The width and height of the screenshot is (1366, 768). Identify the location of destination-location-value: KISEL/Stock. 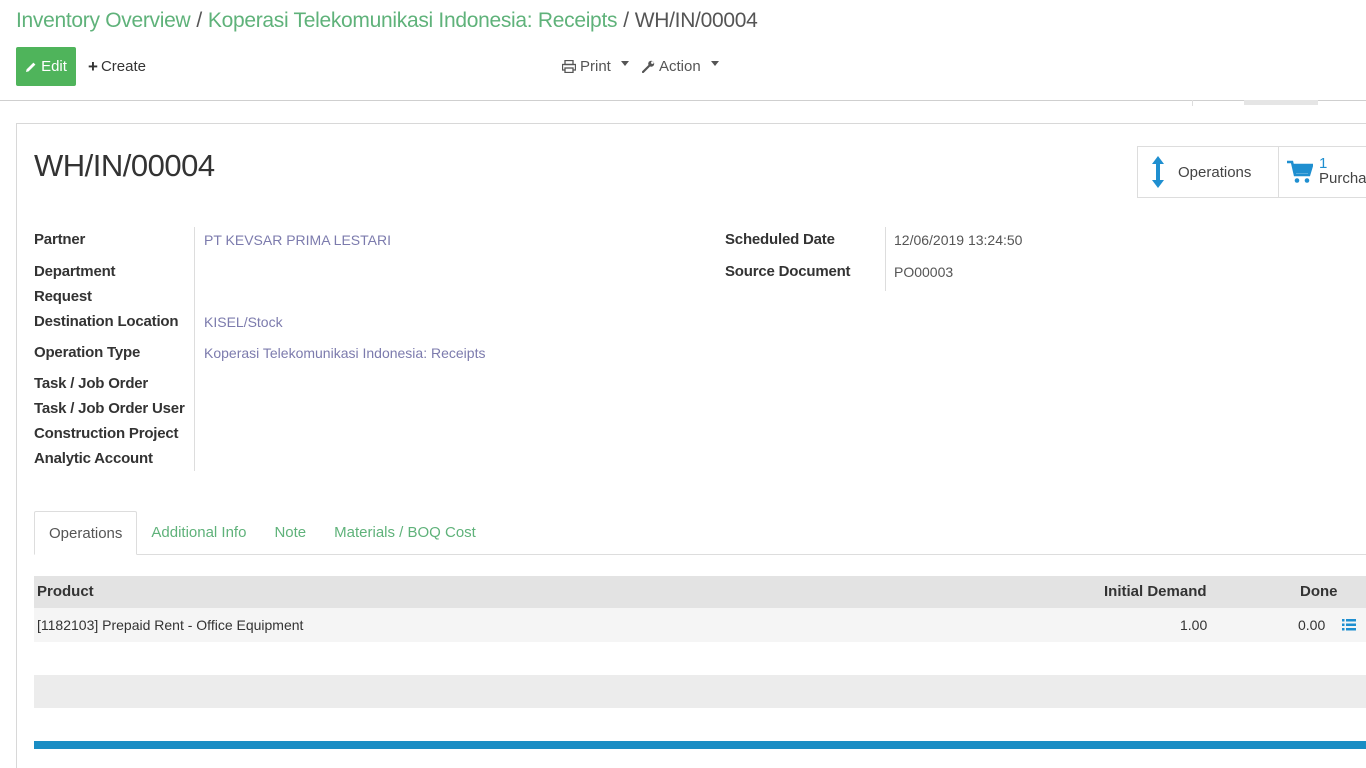
(243, 322).